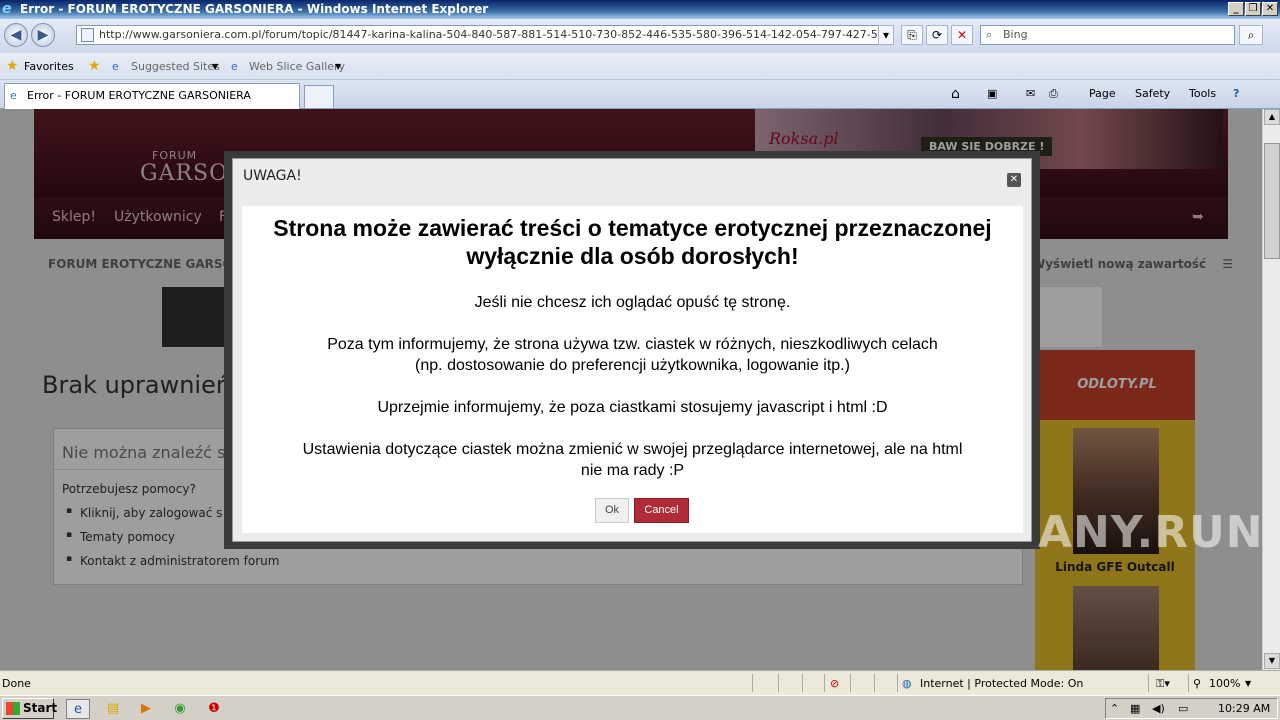 Image resolution: width=1280 pixels, height=720 pixels. What do you see at coordinates (1102, 94) in the screenshot?
I see `page-menu: Page` at bounding box center [1102, 94].